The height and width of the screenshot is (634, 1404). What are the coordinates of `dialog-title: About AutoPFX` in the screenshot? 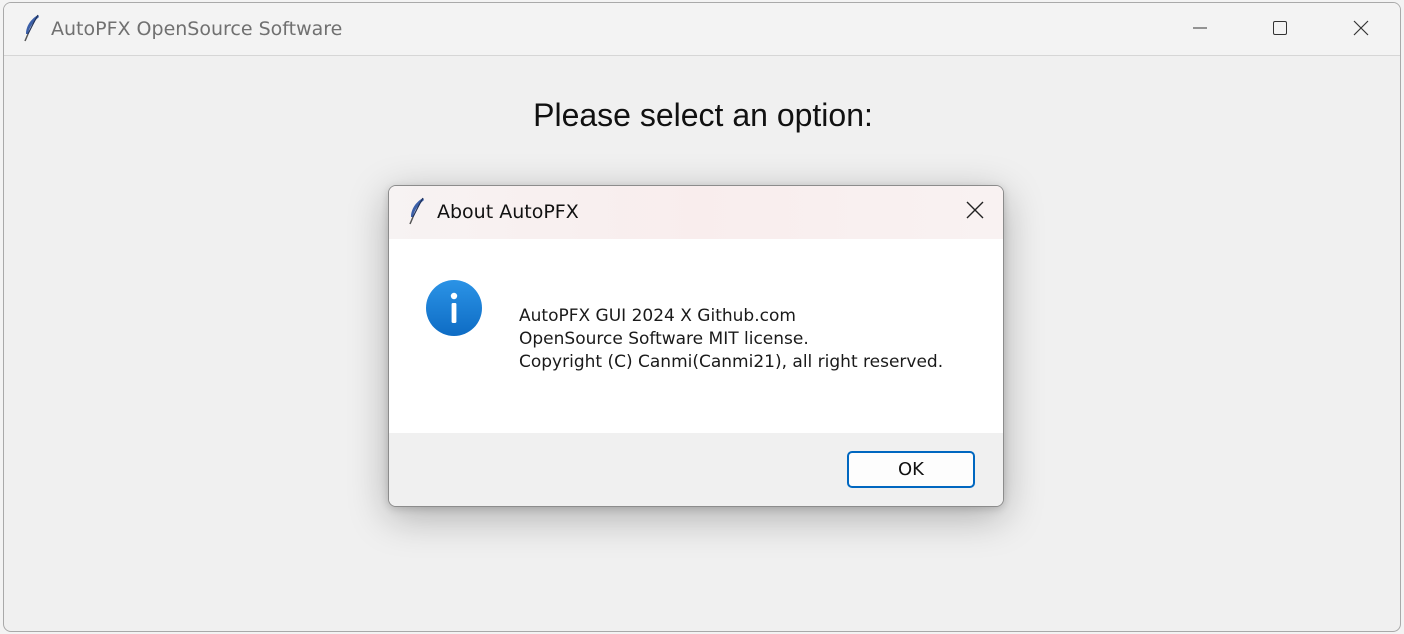 It's located at (508, 212).